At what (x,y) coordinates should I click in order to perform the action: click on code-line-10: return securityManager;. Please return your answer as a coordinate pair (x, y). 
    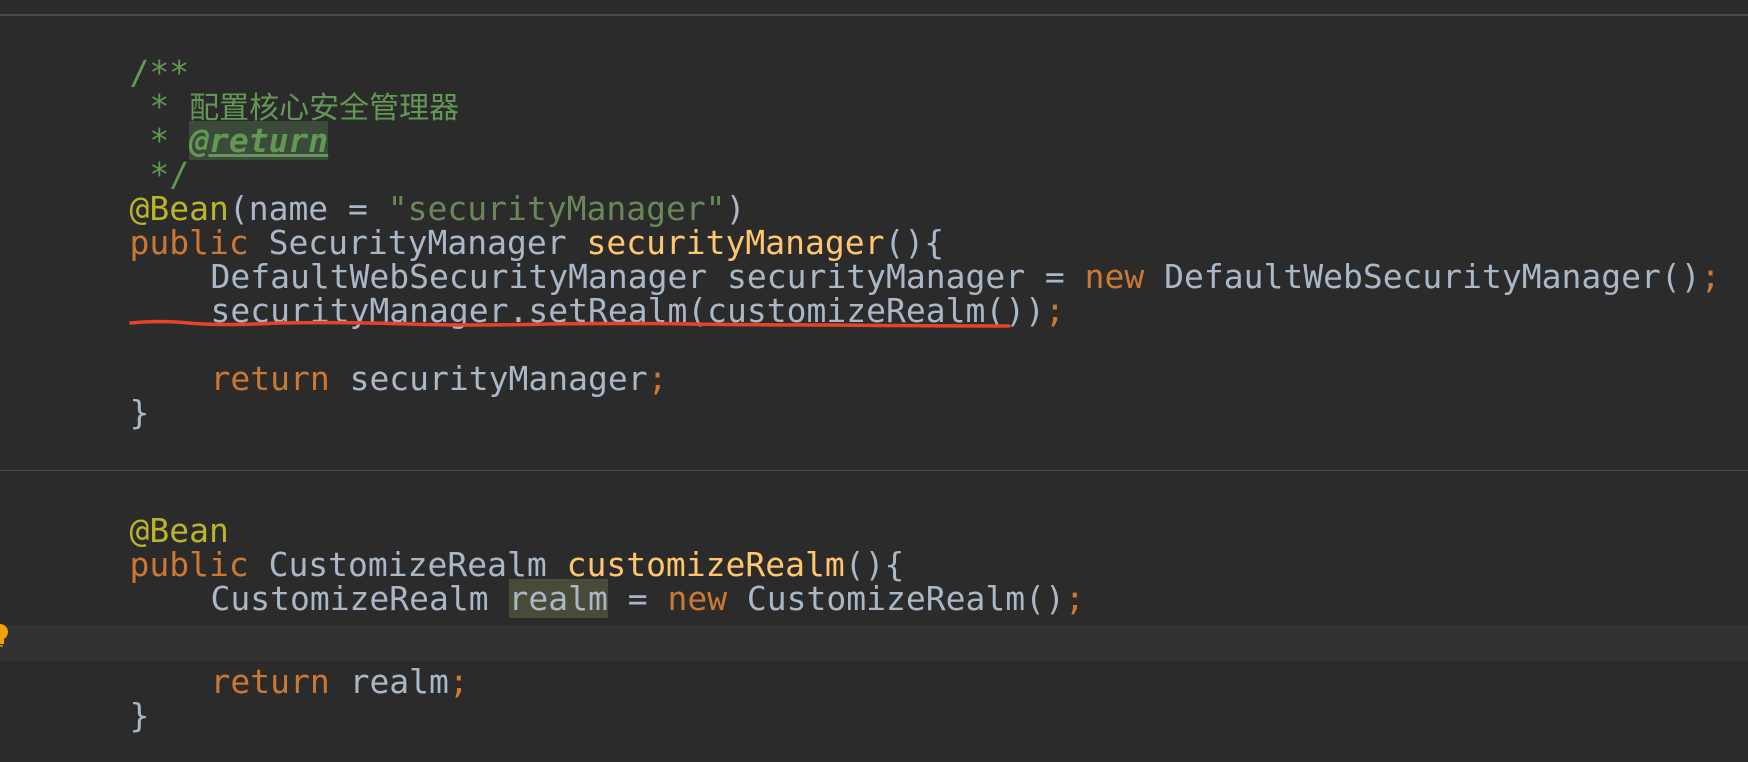
    Looking at the image, I should click on (399, 360).